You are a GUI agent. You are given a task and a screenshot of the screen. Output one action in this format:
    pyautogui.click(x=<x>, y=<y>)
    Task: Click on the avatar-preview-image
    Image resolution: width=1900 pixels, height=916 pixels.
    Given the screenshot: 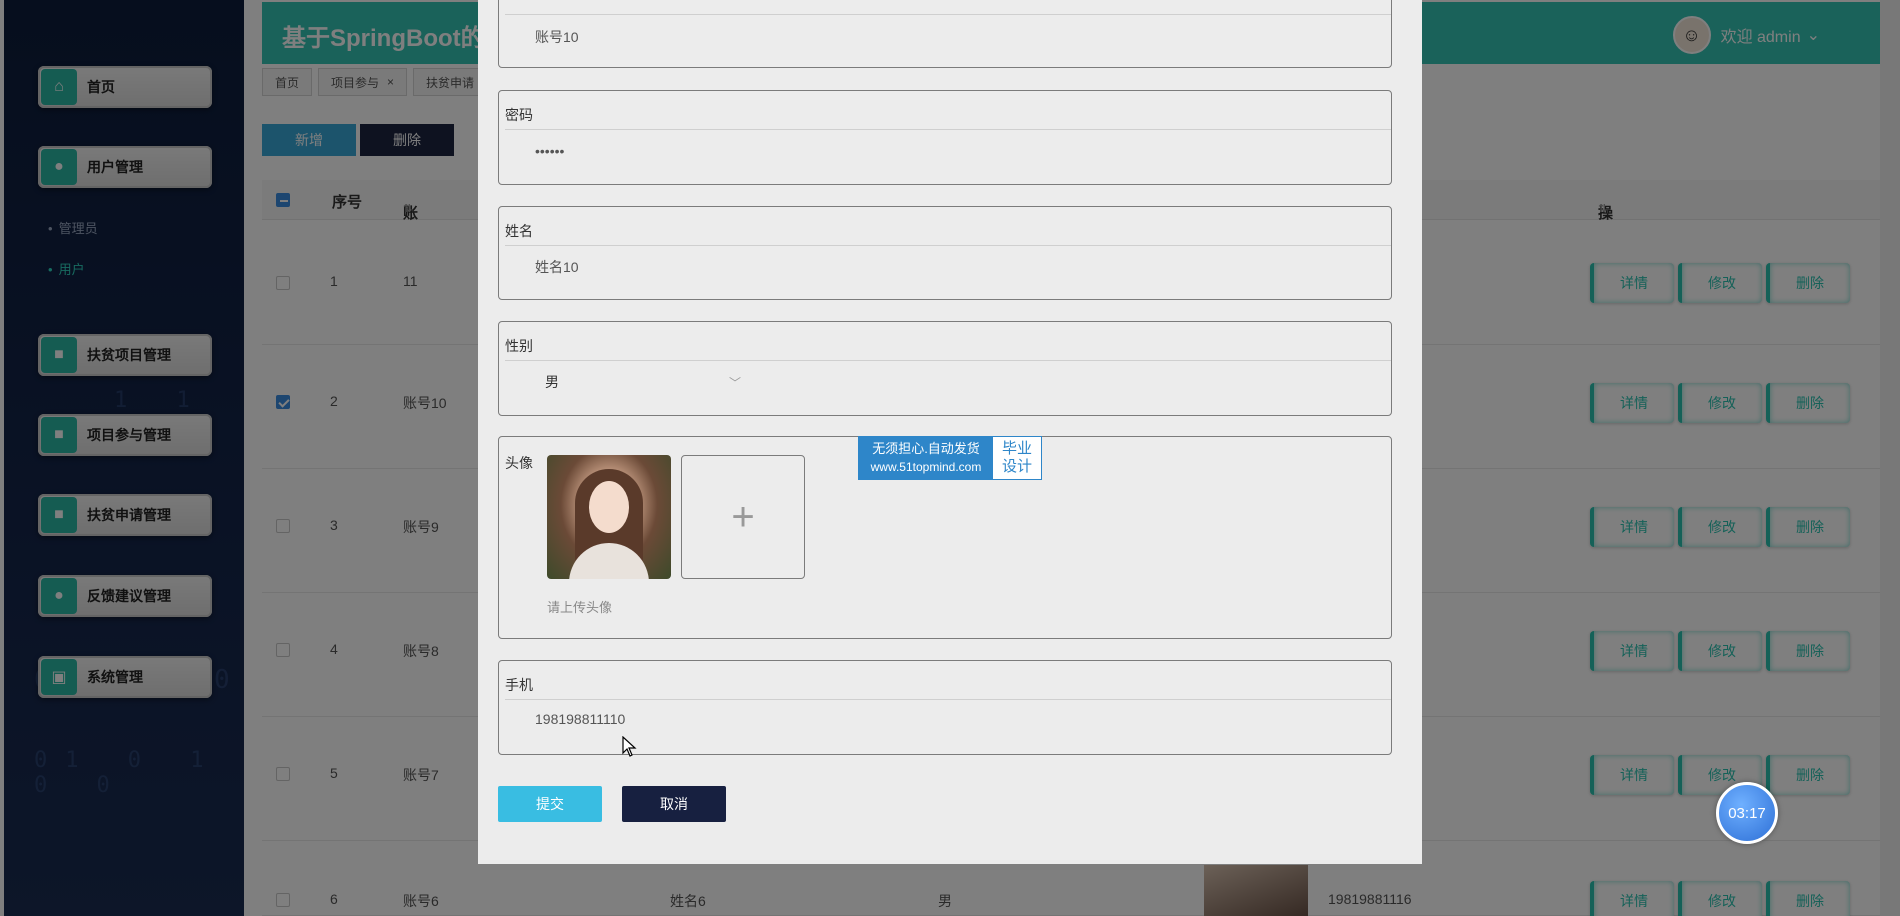 What is the action you would take?
    pyautogui.click(x=609, y=517)
    